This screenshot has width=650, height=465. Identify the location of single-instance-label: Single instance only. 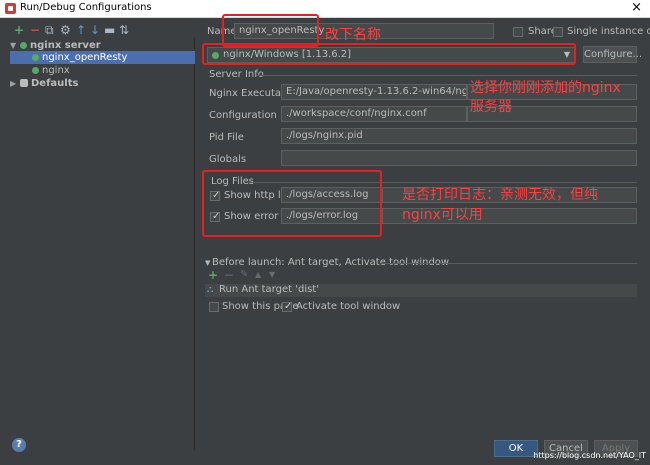
(608, 31).